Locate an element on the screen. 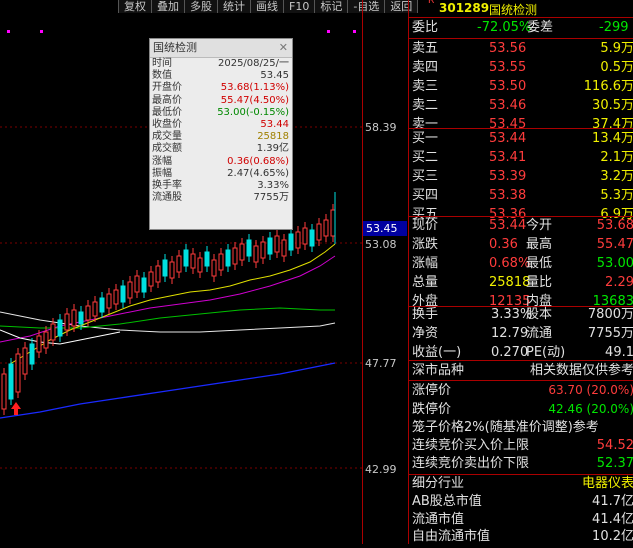 The width and height of the screenshot is (633, 548). quote-value: 0.36 is located at coordinates (503, 244).